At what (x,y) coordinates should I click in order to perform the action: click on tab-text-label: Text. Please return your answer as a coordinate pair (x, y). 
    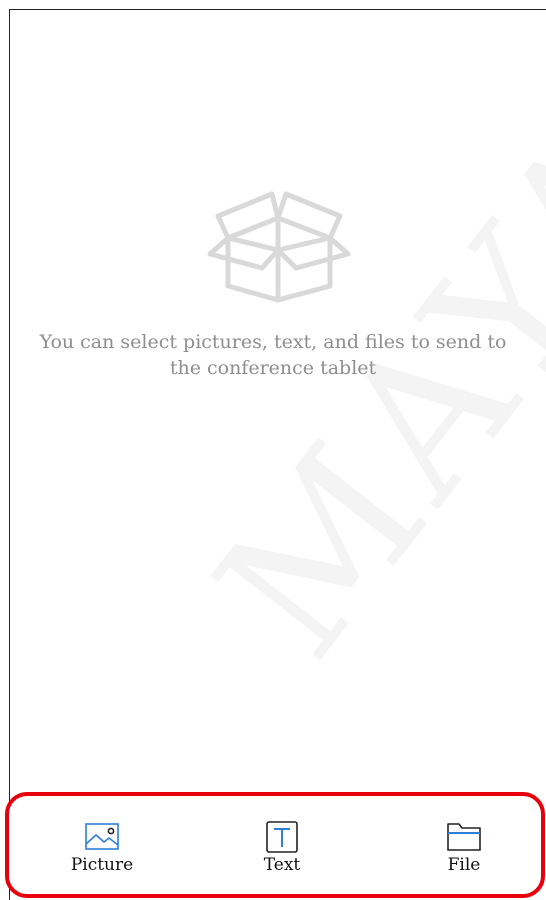
    Looking at the image, I should click on (282, 865).